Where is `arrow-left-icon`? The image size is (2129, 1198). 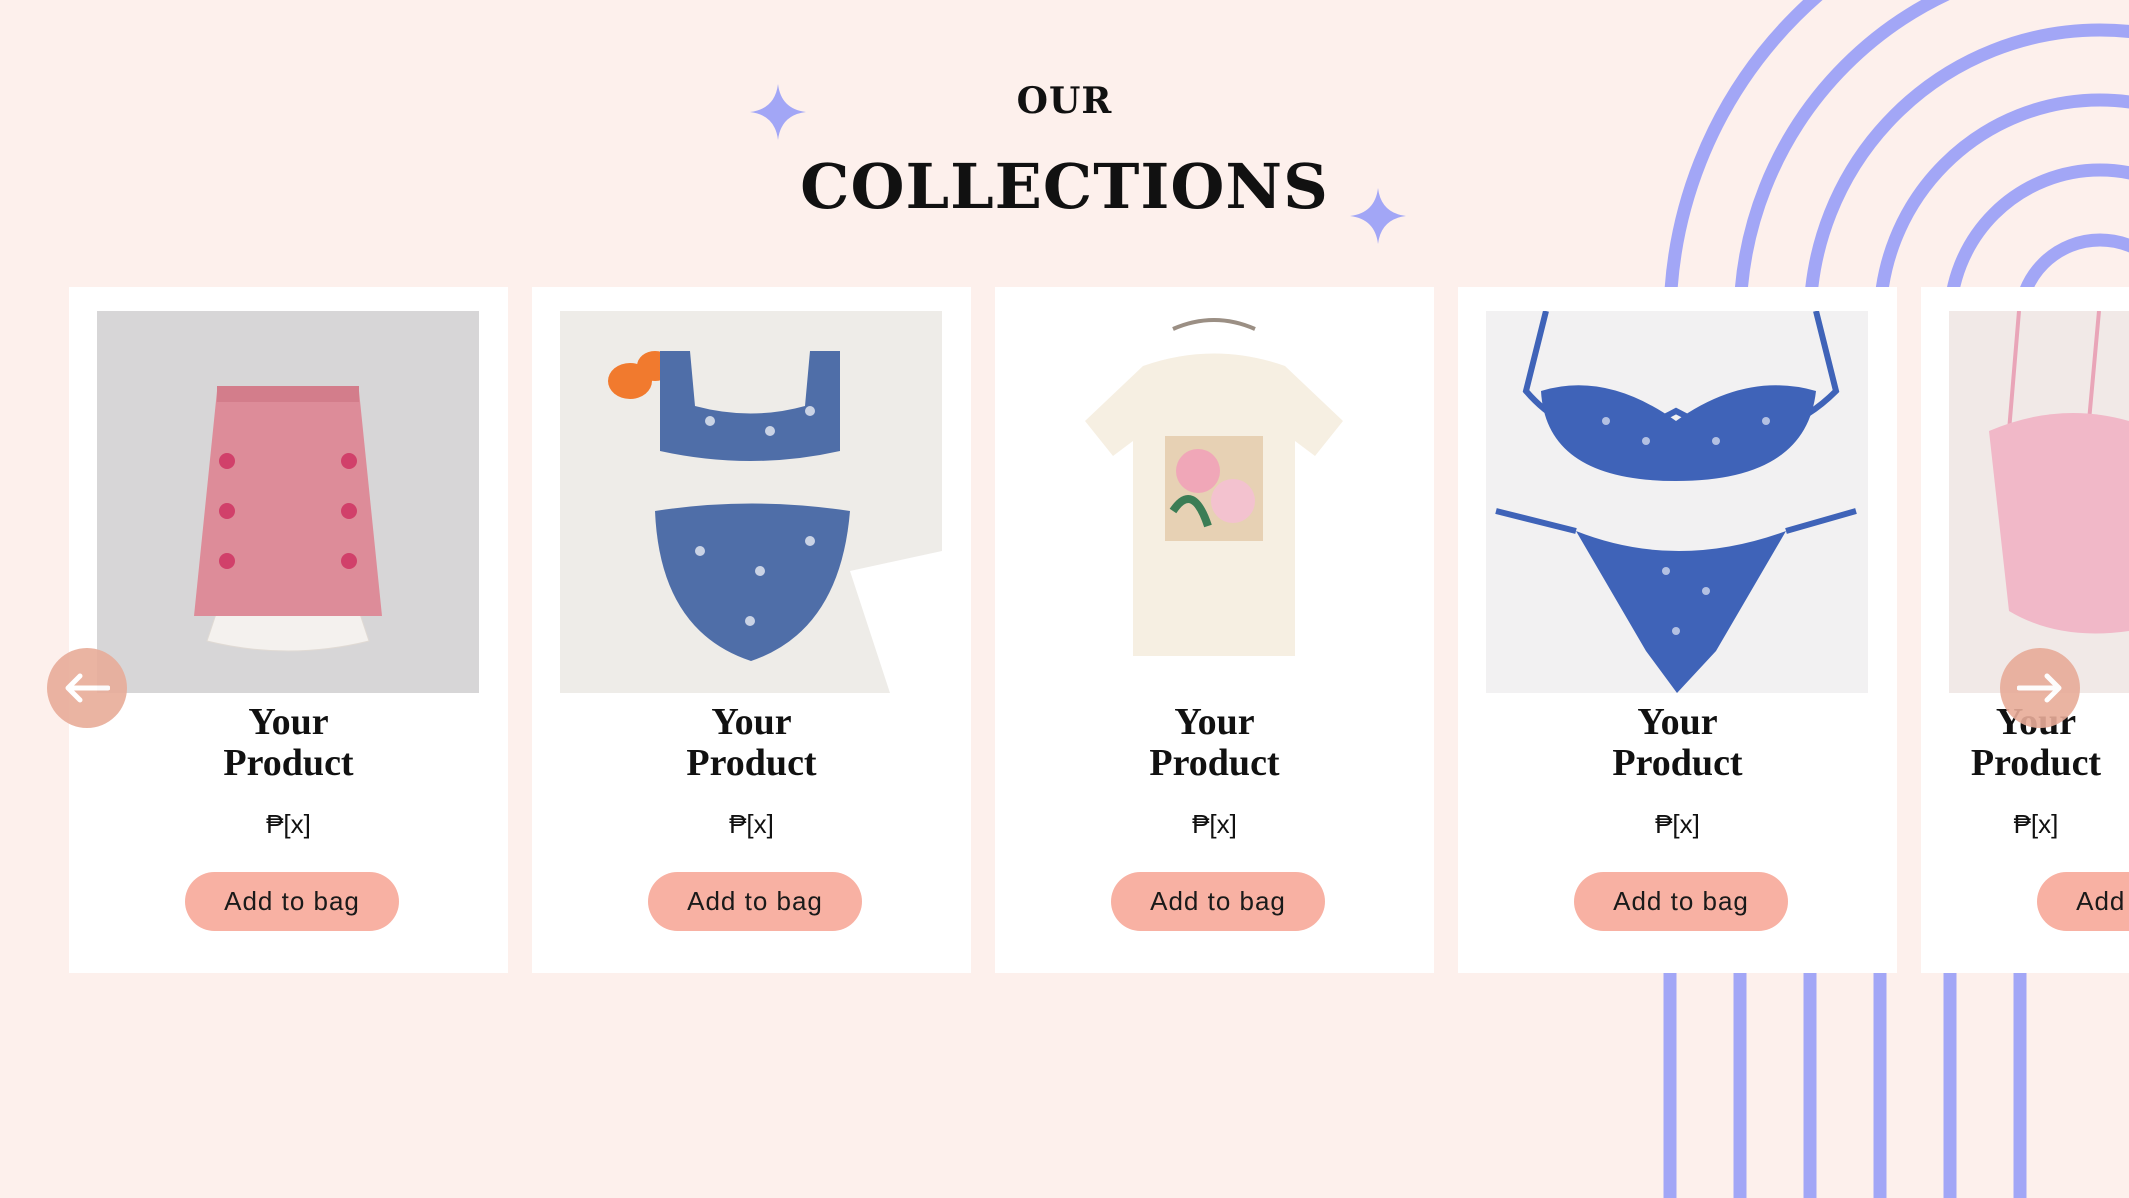 arrow-left-icon is located at coordinates (87, 688).